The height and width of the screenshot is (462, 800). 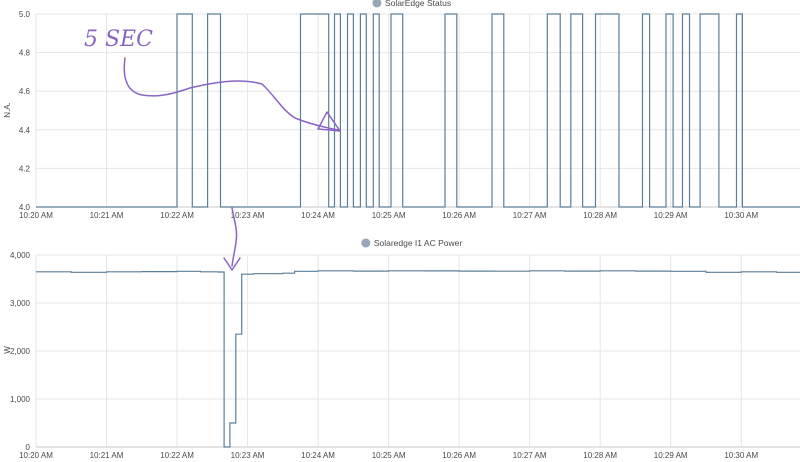 I want to click on annotation-text: 5 SEC, so click(x=118, y=39).